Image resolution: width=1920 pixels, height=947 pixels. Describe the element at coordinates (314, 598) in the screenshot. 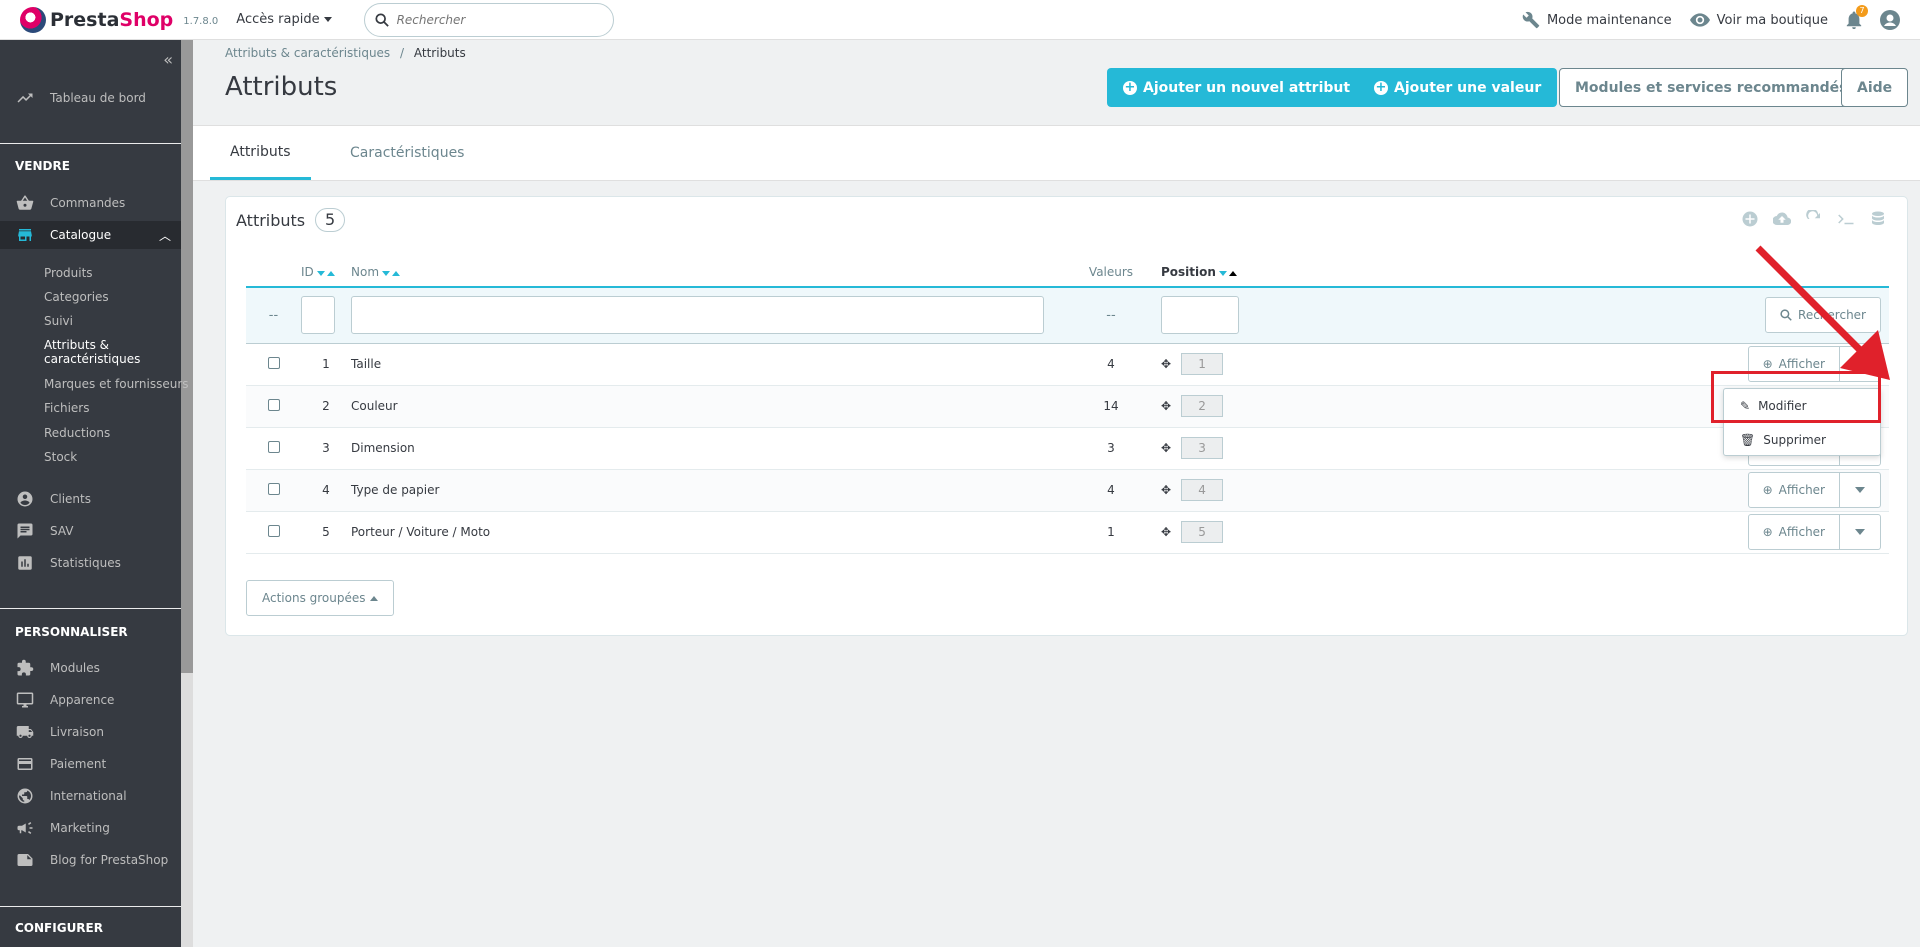

I see `bulk-actions-label: Actions groupées` at that location.